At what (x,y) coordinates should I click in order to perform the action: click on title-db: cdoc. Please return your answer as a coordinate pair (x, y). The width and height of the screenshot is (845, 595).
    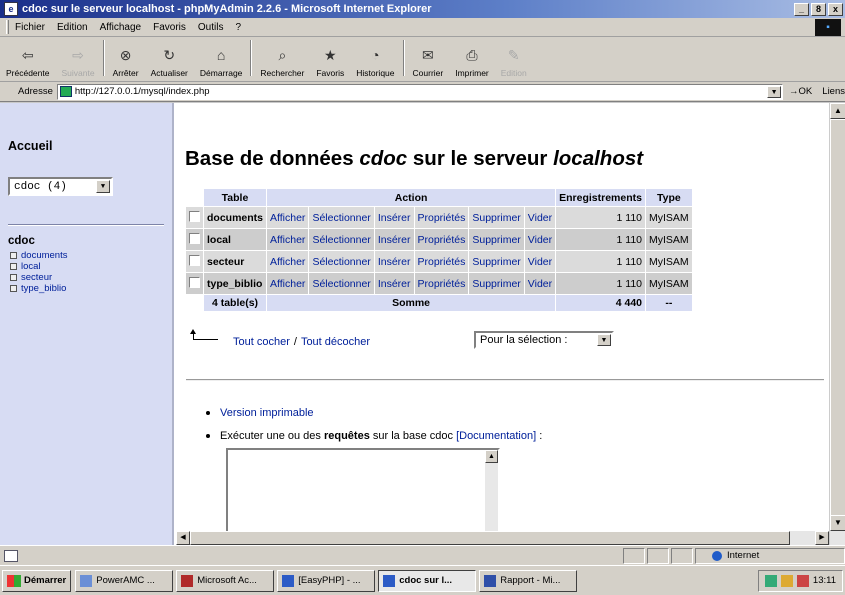
    Looking at the image, I should click on (383, 158).